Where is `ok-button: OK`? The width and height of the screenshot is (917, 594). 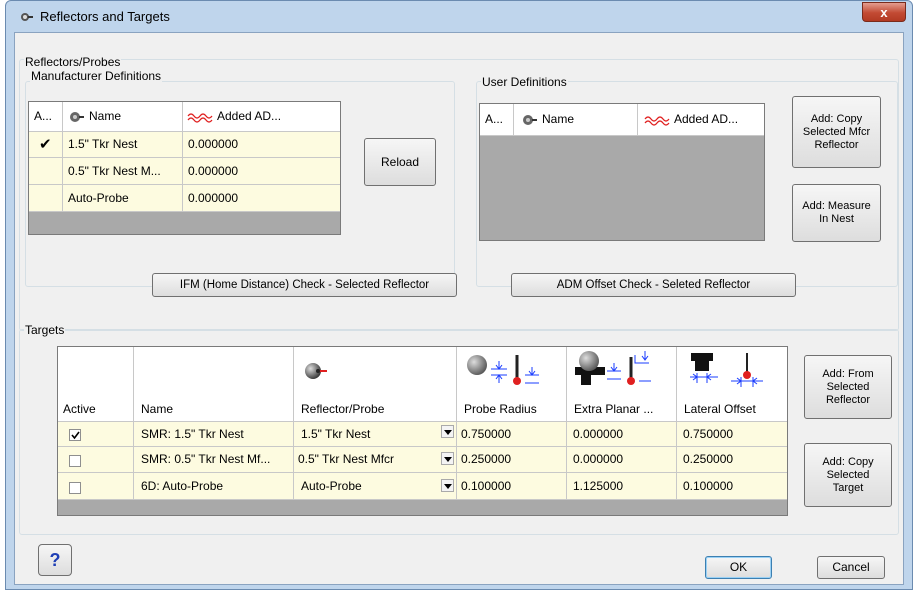 ok-button: OK is located at coordinates (738, 567).